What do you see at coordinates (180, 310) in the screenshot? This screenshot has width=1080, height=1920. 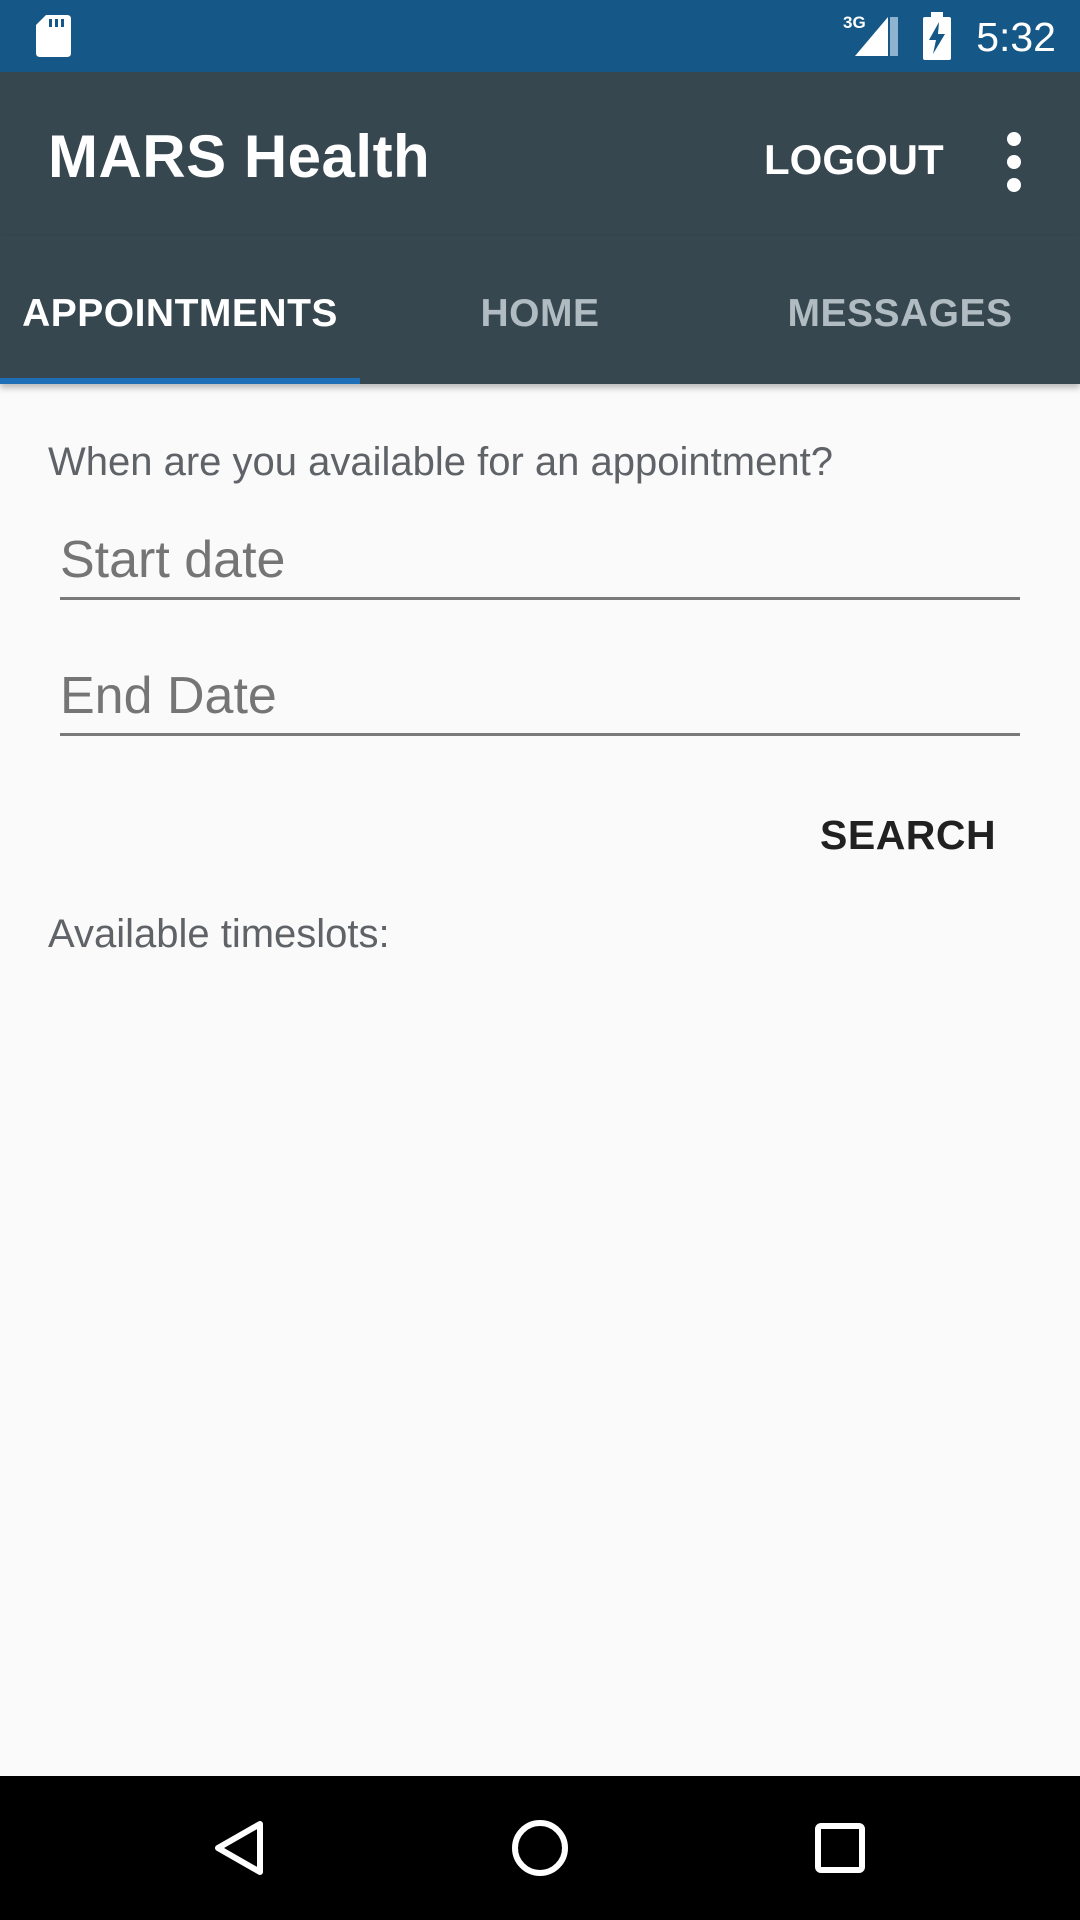 I see `tab-appointments: APPOINTMENTS` at bounding box center [180, 310].